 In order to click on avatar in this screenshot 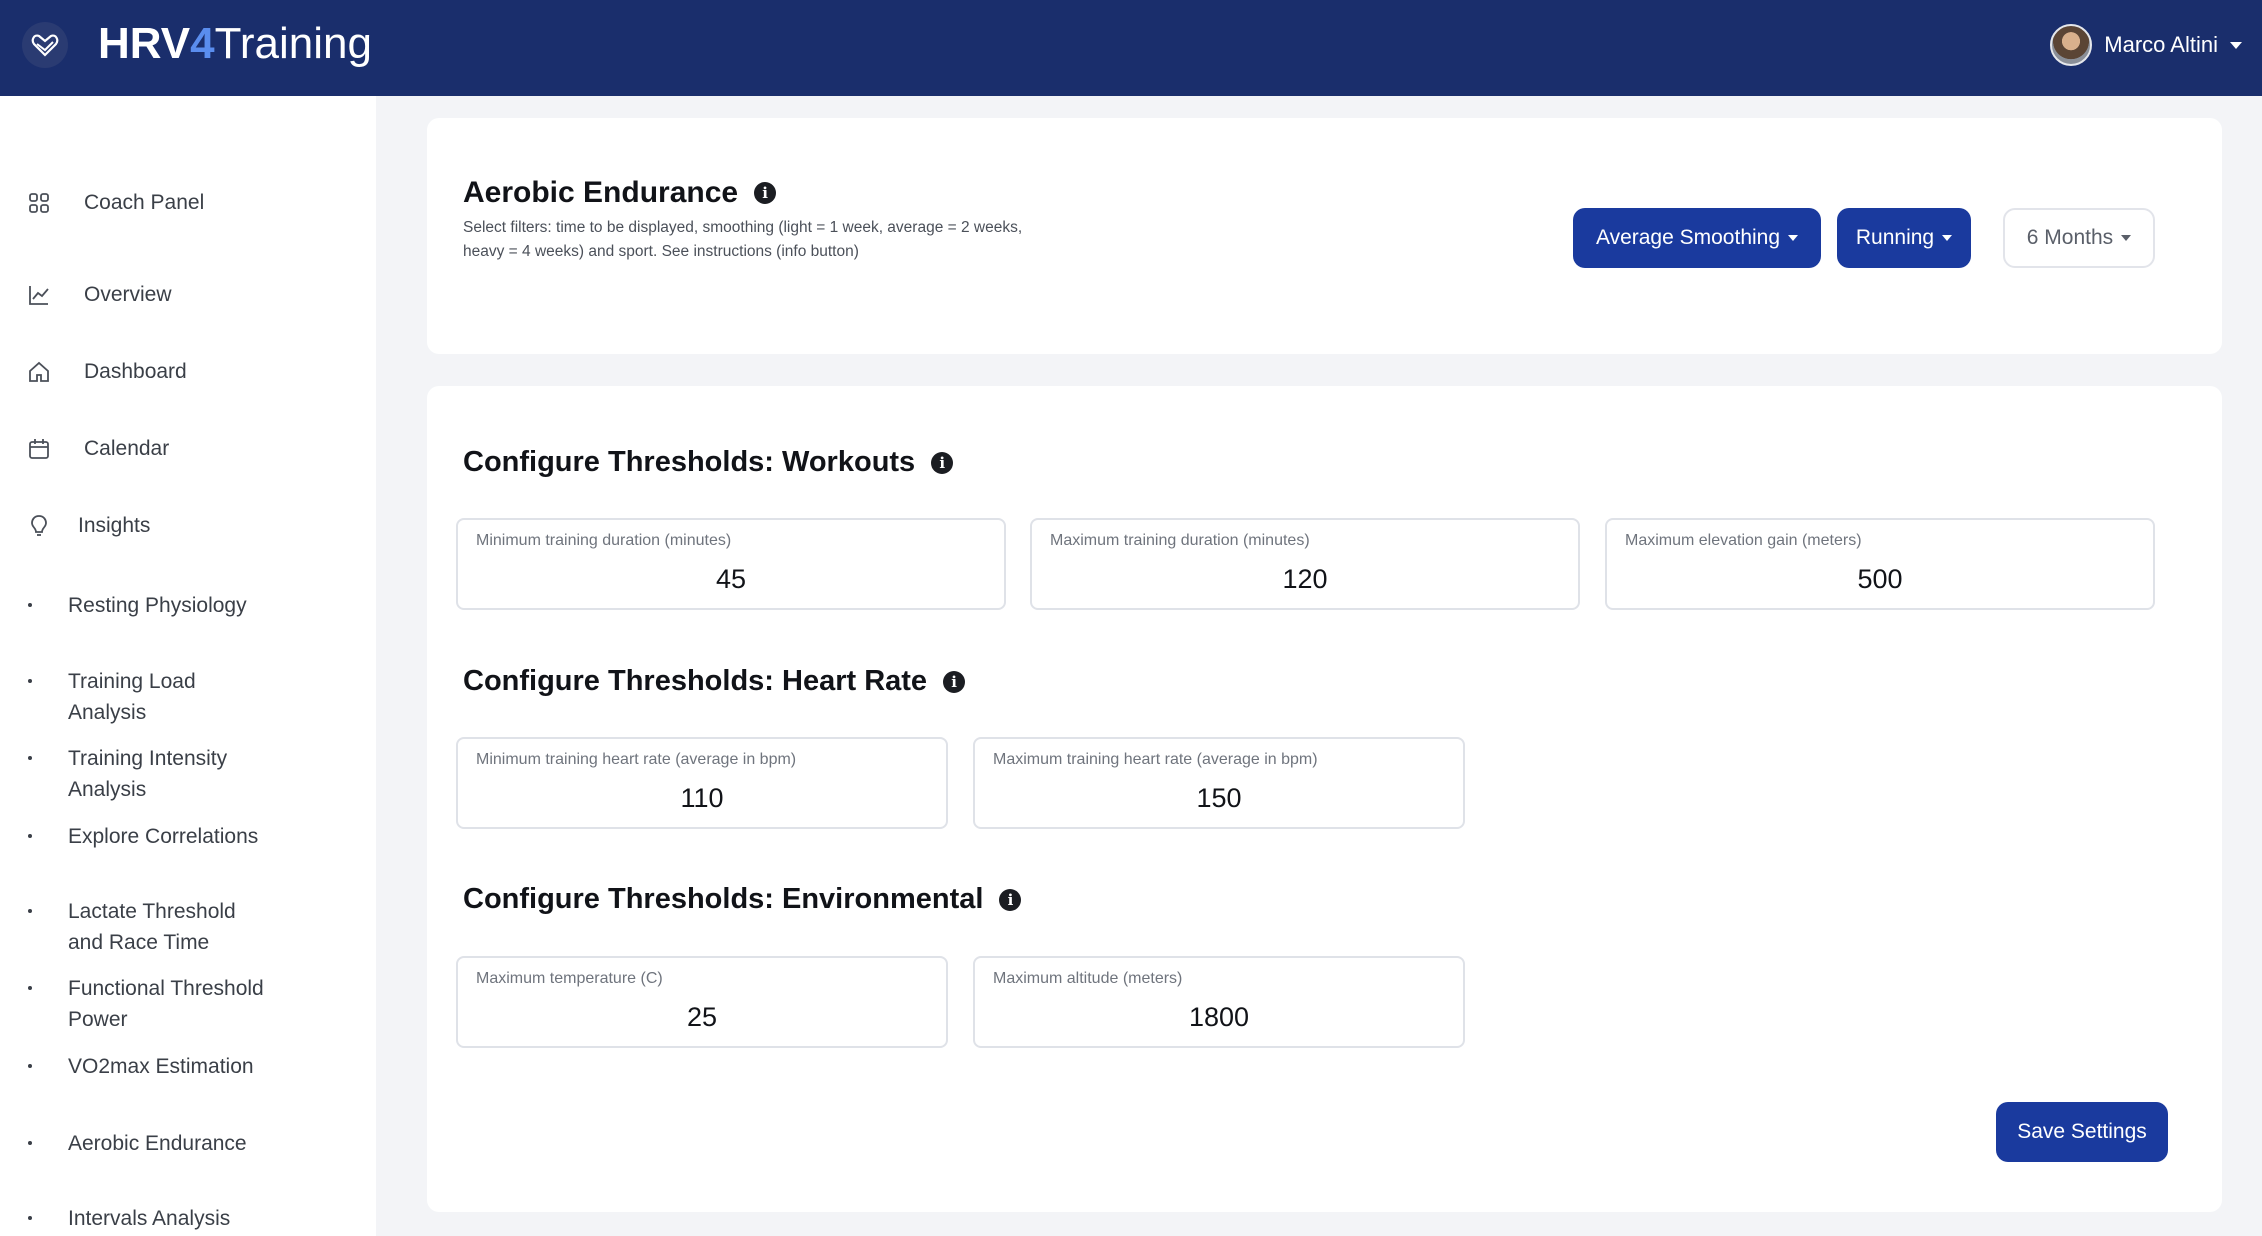, I will do `click(2071, 45)`.